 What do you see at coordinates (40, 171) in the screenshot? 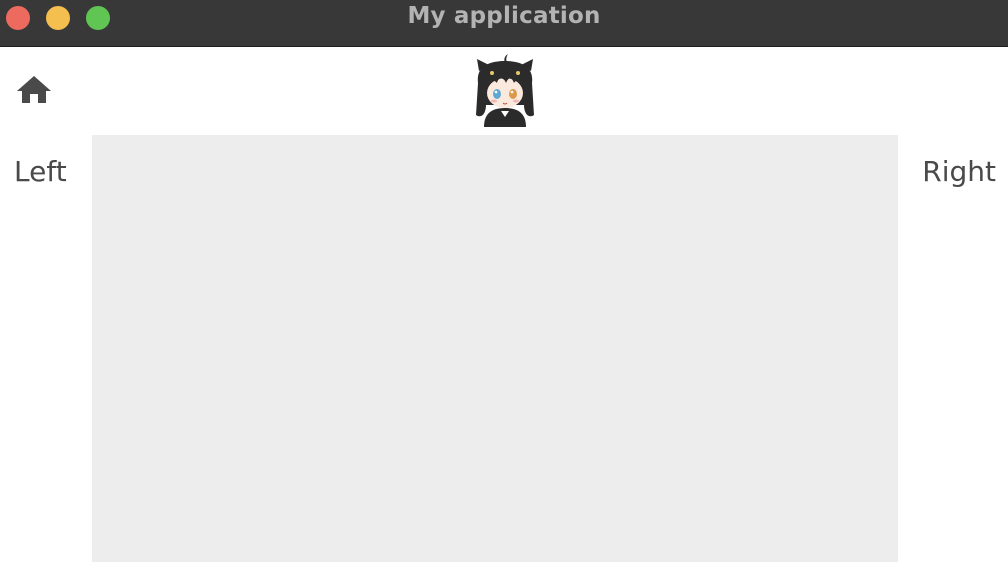
I see `left-nav-label: Left` at bounding box center [40, 171].